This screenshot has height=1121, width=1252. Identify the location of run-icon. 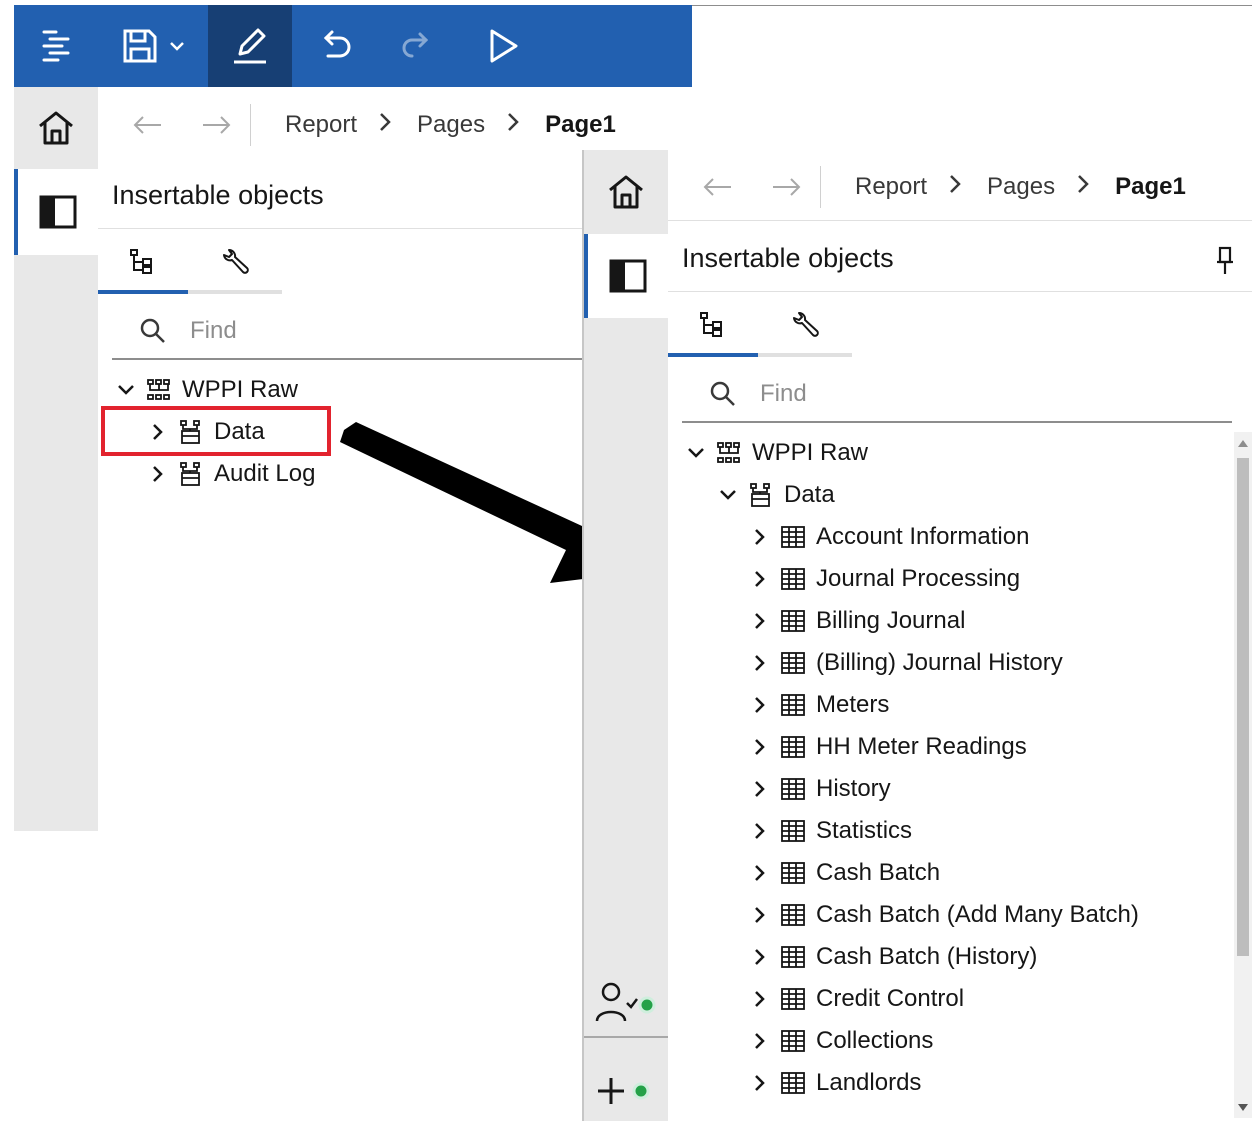
(504, 46).